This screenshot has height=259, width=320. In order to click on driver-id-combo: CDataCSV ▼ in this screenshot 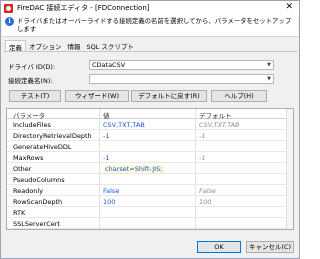, I will do `click(181, 65)`.